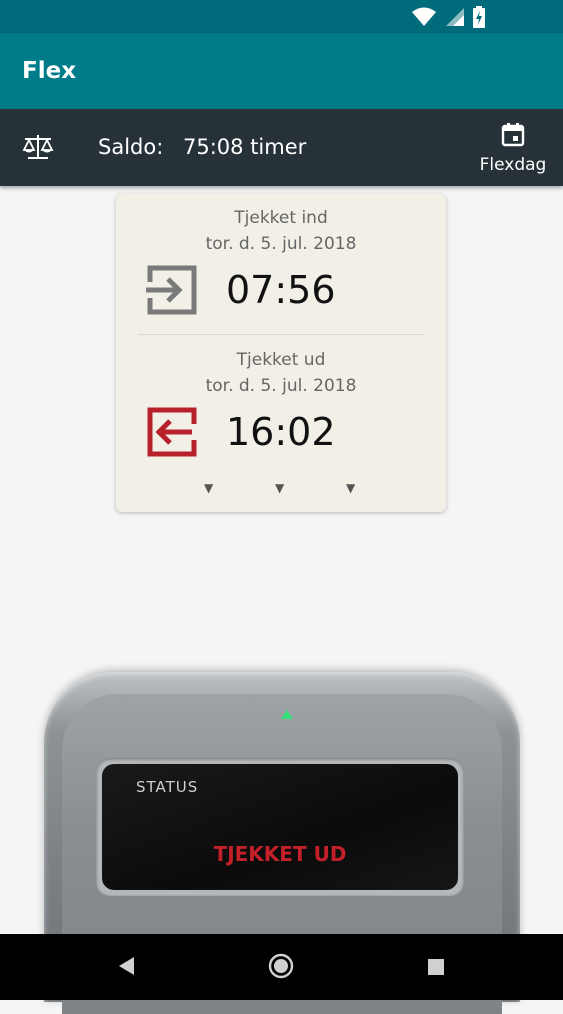  Describe the element at coordinates (281, 16) in the screenshot. I see `status-bar` at that location.